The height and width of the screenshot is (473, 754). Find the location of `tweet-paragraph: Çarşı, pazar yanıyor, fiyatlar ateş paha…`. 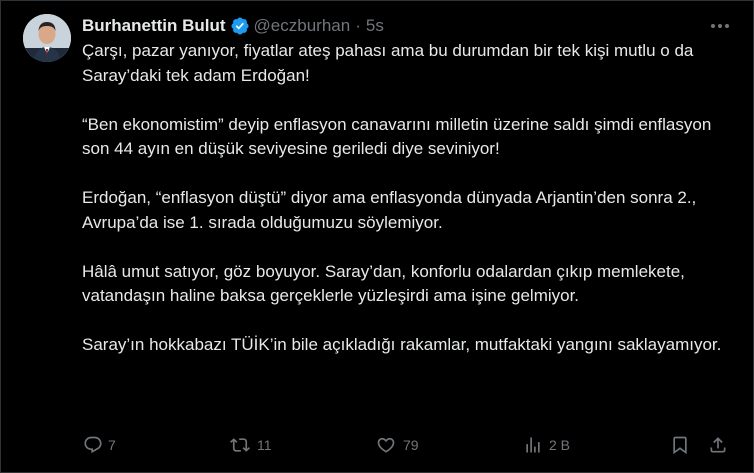

tweet-paragraph: Çarşı, pazar yanıyor, fiyatlar ateş paha… is located at coordinates (388, 63).